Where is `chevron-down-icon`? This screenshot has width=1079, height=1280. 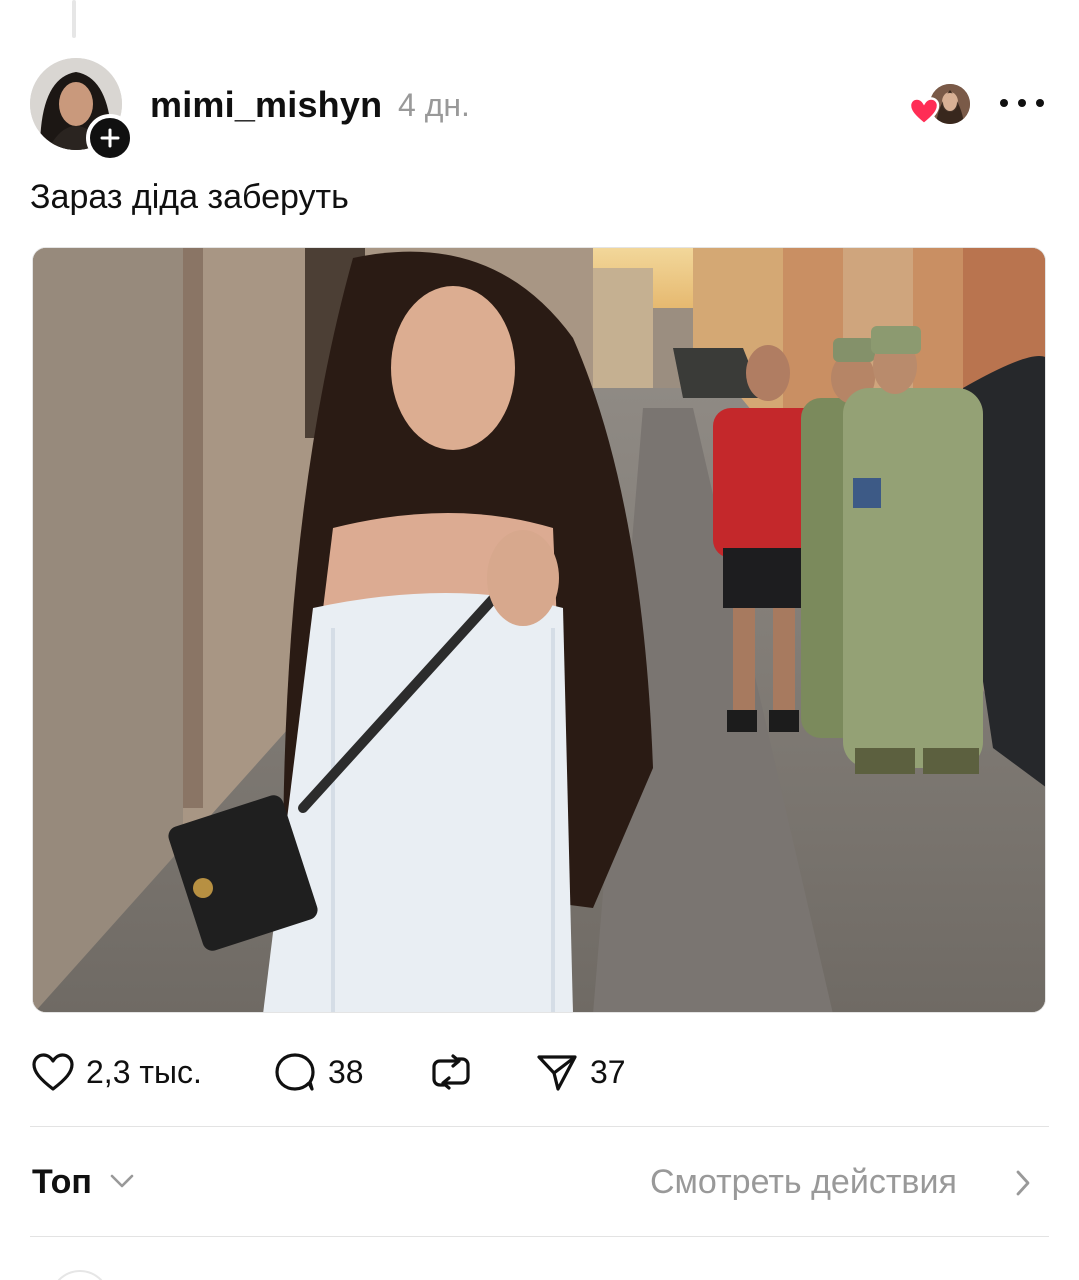 chevron-down-icon is located at coordinates (122, 1181).